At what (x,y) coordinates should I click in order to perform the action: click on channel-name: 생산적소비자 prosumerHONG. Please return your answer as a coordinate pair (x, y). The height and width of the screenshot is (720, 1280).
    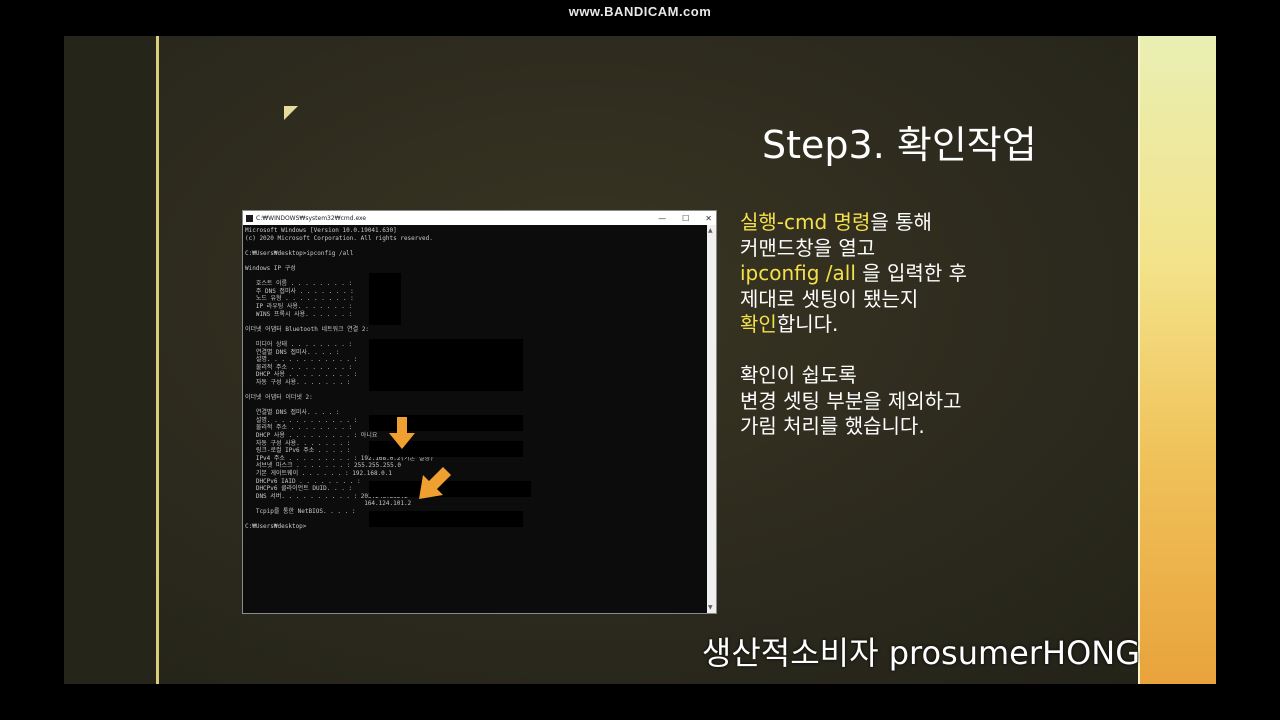
    Looking at the image, I should click on (920, 653).